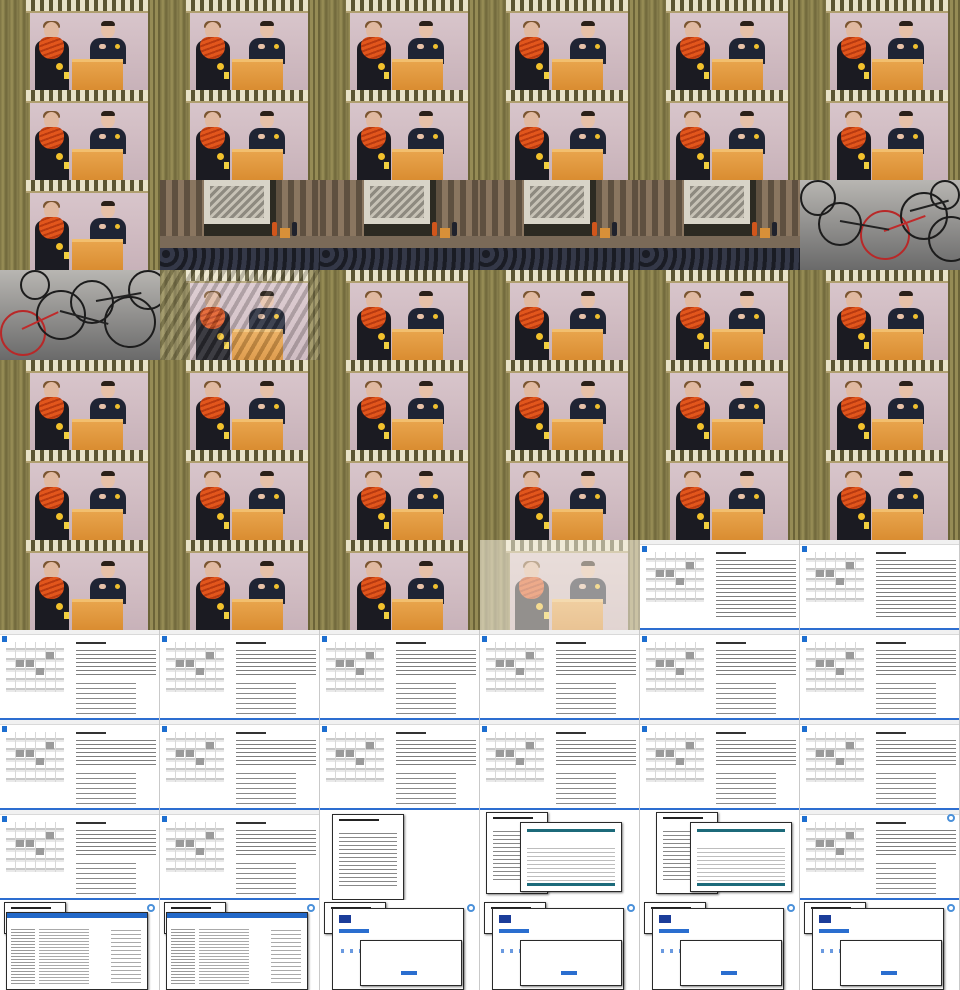 This screenshot has height=990, width=960. I want to click on projection-screen, so click(557, 202).